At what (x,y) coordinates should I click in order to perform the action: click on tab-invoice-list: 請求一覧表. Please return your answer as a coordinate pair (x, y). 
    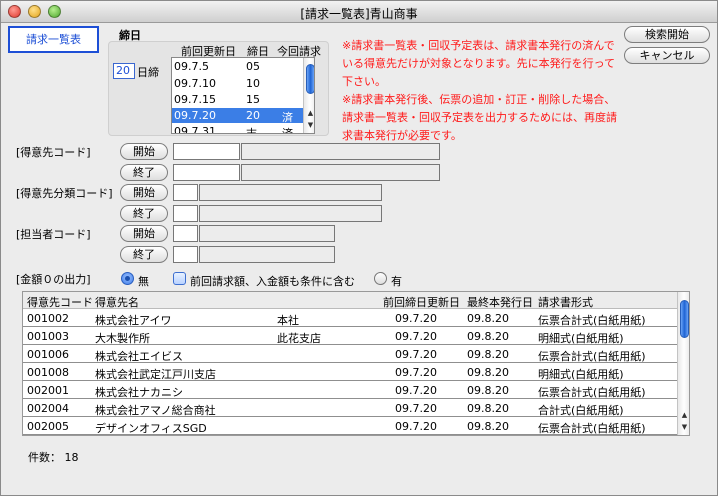
    Looking at the image, I should click on (53, 39).